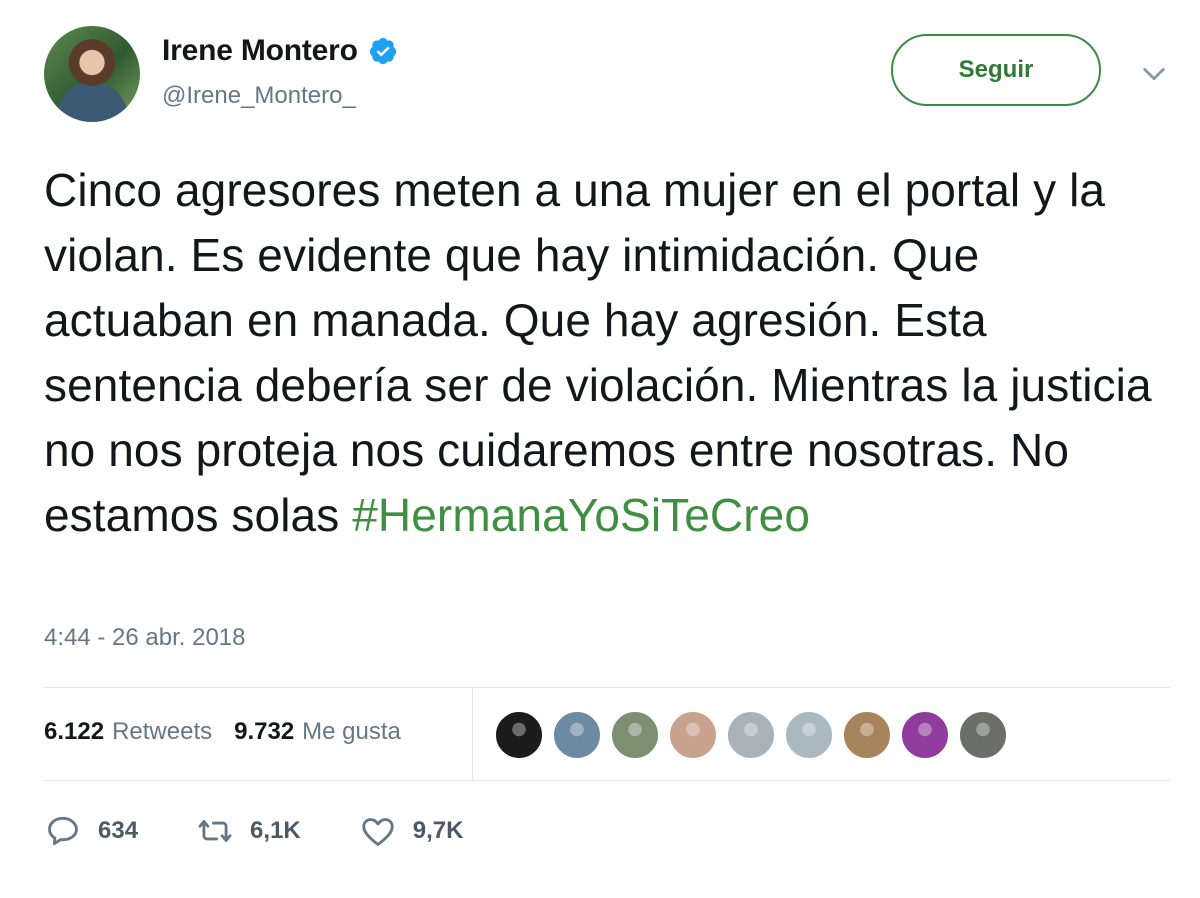 This screenshot has width=1200, height=898. What do you see at coordinates (222, 732) in the screenshot?
I see `tweet-stats: 6.122 Retweets 9.732 Me gusta` at bounding box center [222, 732].